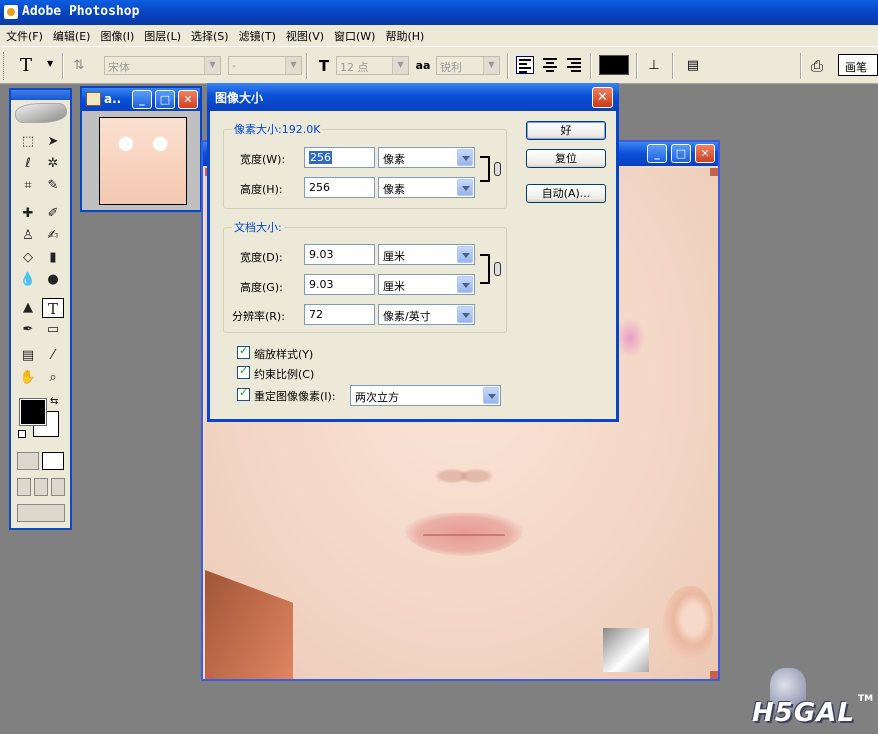  What do you see at coordinates (28, 214) in the screenshot?
I see `healing-brush-tool-icon: ✚` at bounding box center [28, 214].